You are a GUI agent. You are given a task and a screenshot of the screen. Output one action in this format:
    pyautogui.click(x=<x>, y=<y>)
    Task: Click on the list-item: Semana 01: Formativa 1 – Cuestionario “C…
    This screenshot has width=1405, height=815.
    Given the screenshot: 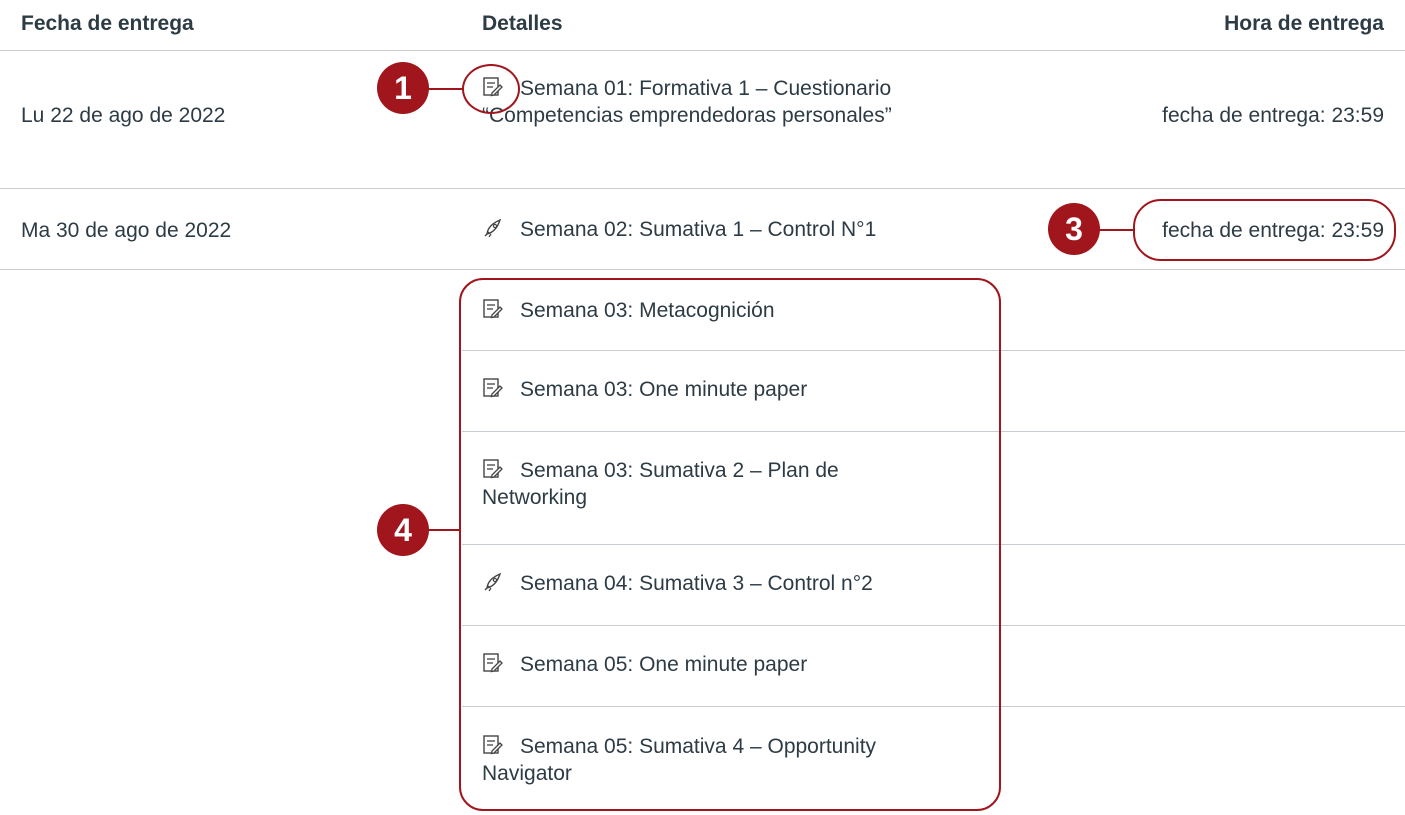 What is the action you would take?
    pyautogui.click(x=712, y=102)
    